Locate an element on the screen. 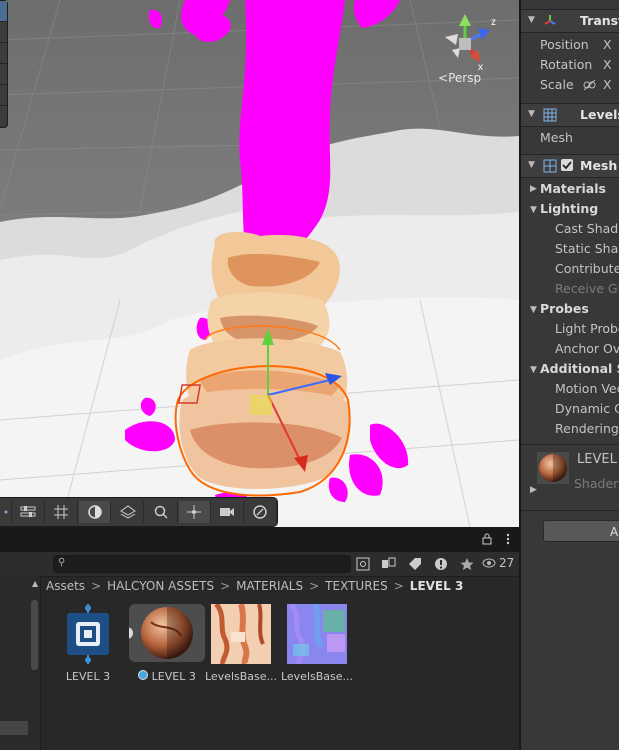 Image resolution: width=619 pixels, height=750 pixels. project-filter-icons is located at coordinates (415, 564).